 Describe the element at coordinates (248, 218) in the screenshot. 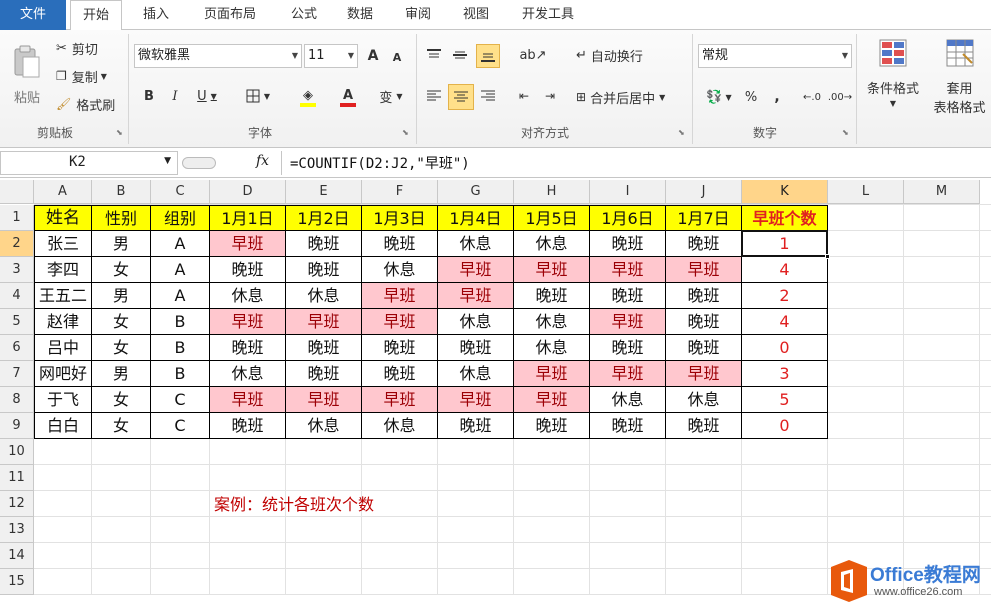

I see `table-header-cell: 1月1日` at that location.